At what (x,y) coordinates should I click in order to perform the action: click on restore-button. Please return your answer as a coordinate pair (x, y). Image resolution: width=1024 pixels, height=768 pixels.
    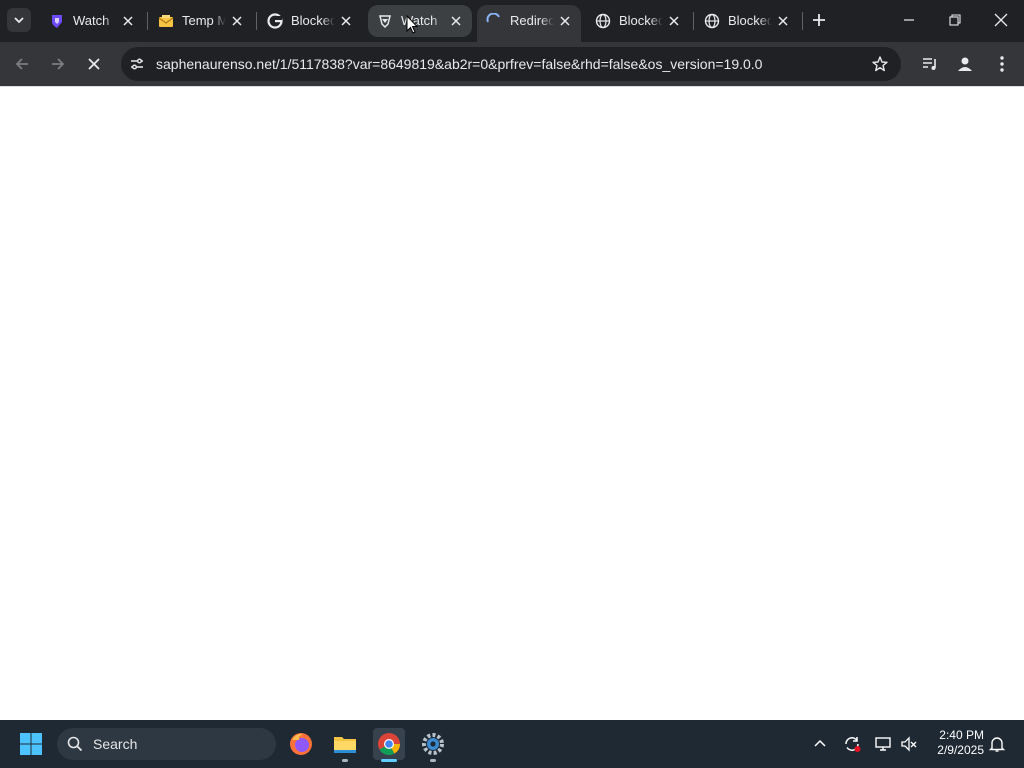
    Looking at the image, I should click on (955, 20).